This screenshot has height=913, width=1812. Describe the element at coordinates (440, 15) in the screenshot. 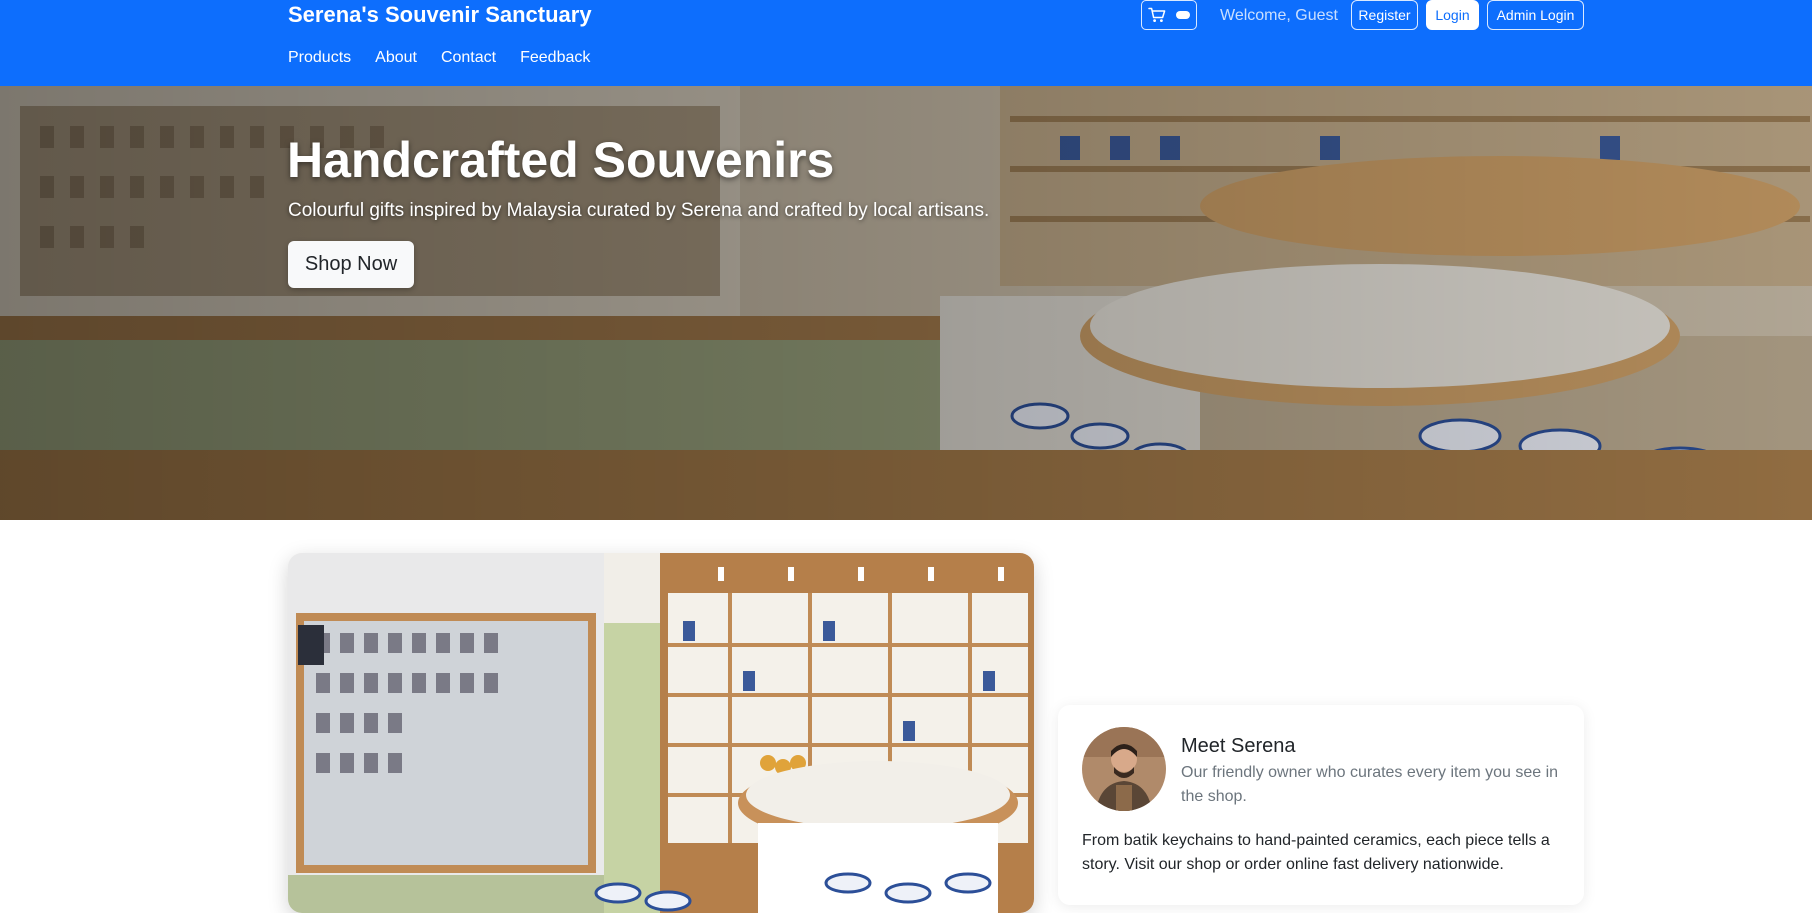

I see `site-brand: Serena's Souvenir Sanctuary` at that location.